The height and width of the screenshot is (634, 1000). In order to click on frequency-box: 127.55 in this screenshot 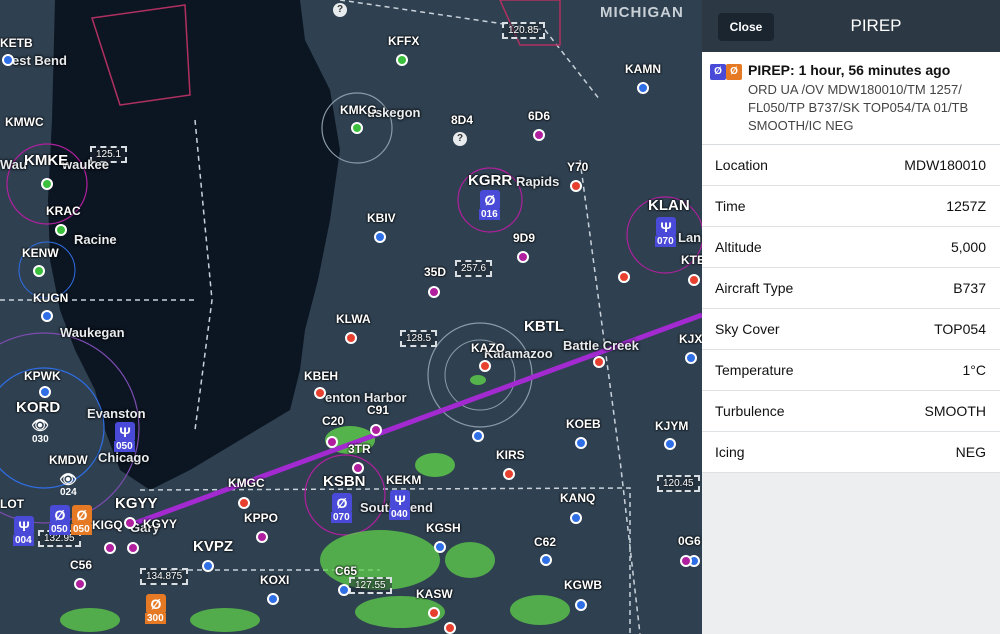, I will do `click(370, 585)`.